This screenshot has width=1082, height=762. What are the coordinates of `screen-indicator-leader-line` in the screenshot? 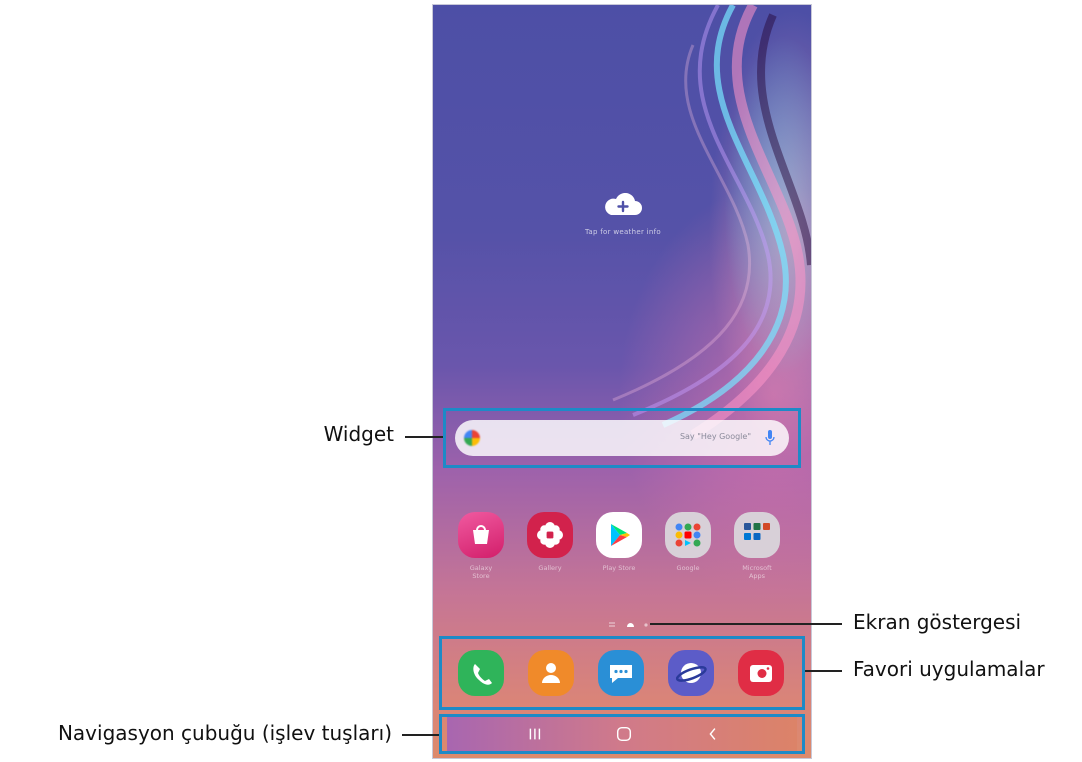 It's located at (746, 624).